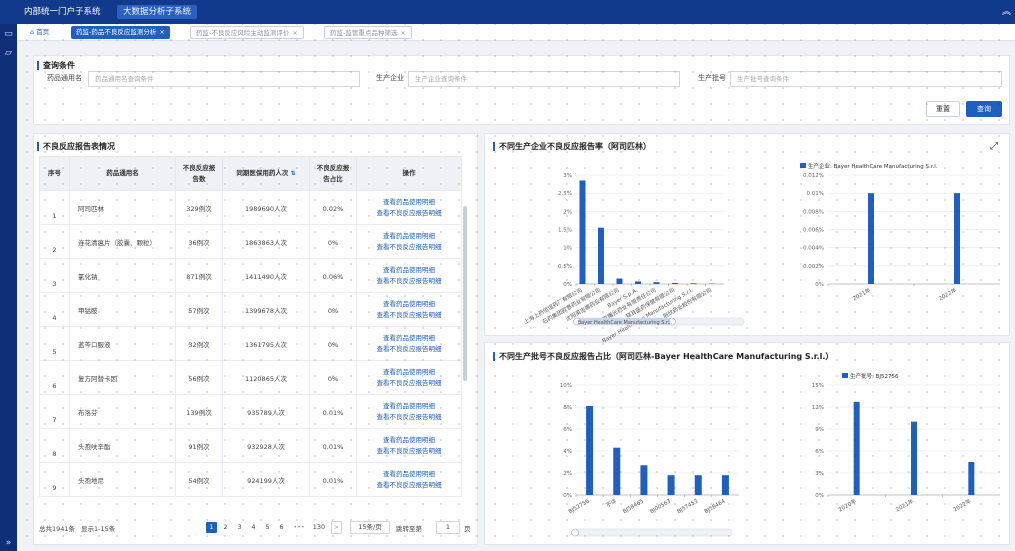 This screenshot has height=551, width=1015. I want to click on y-tick-label: 1.5%, so click(565, 231).